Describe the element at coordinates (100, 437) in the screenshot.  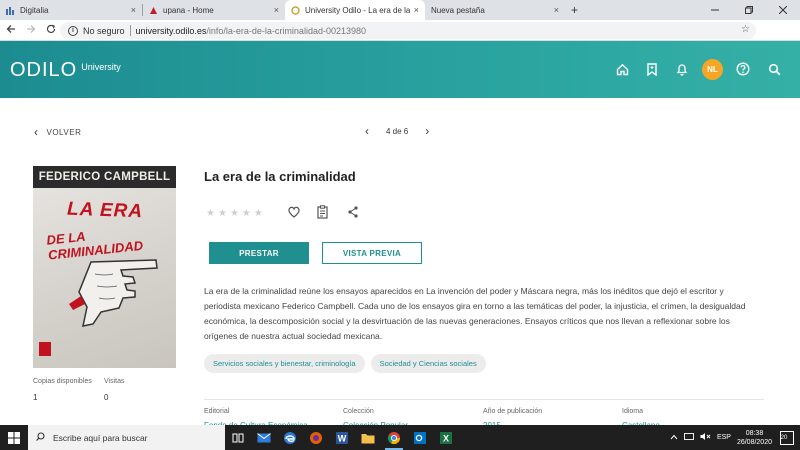
I see `search-placeholder: Escribe aquí para buscar` at that location.